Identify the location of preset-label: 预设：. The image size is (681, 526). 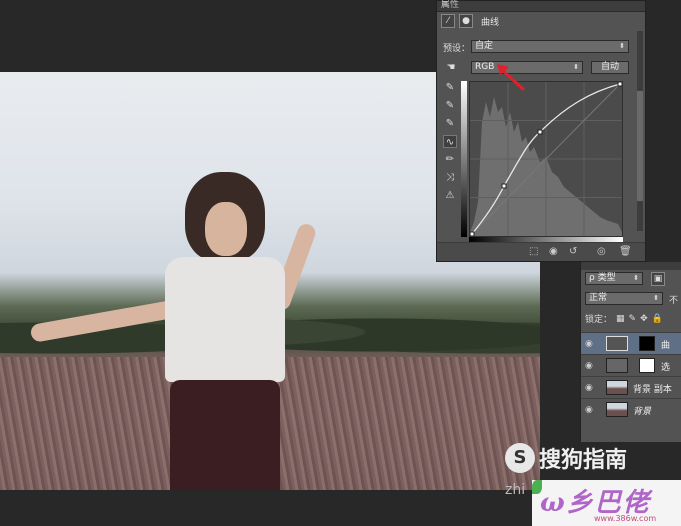
(457, 49).